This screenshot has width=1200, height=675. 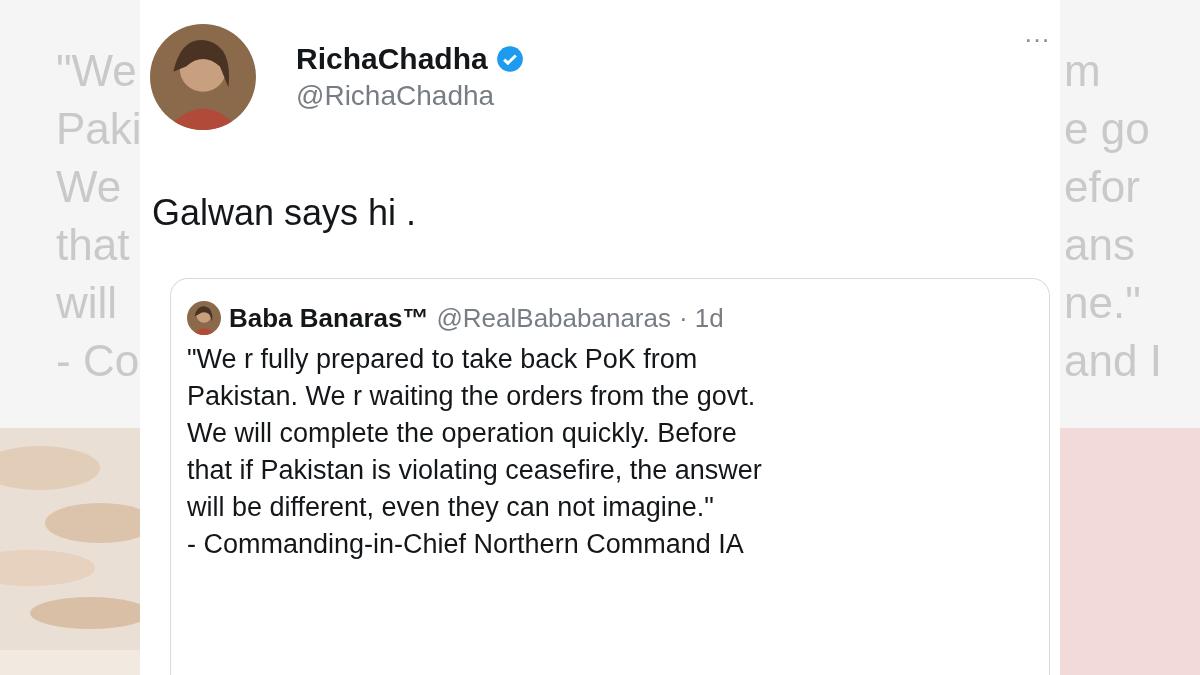 What do you see at coordinates (474, 470) in the screenshot?
I see `quoted-text-line: that if Pakistan is violating ceasefire, the answer` at bounding box center [474, 470].